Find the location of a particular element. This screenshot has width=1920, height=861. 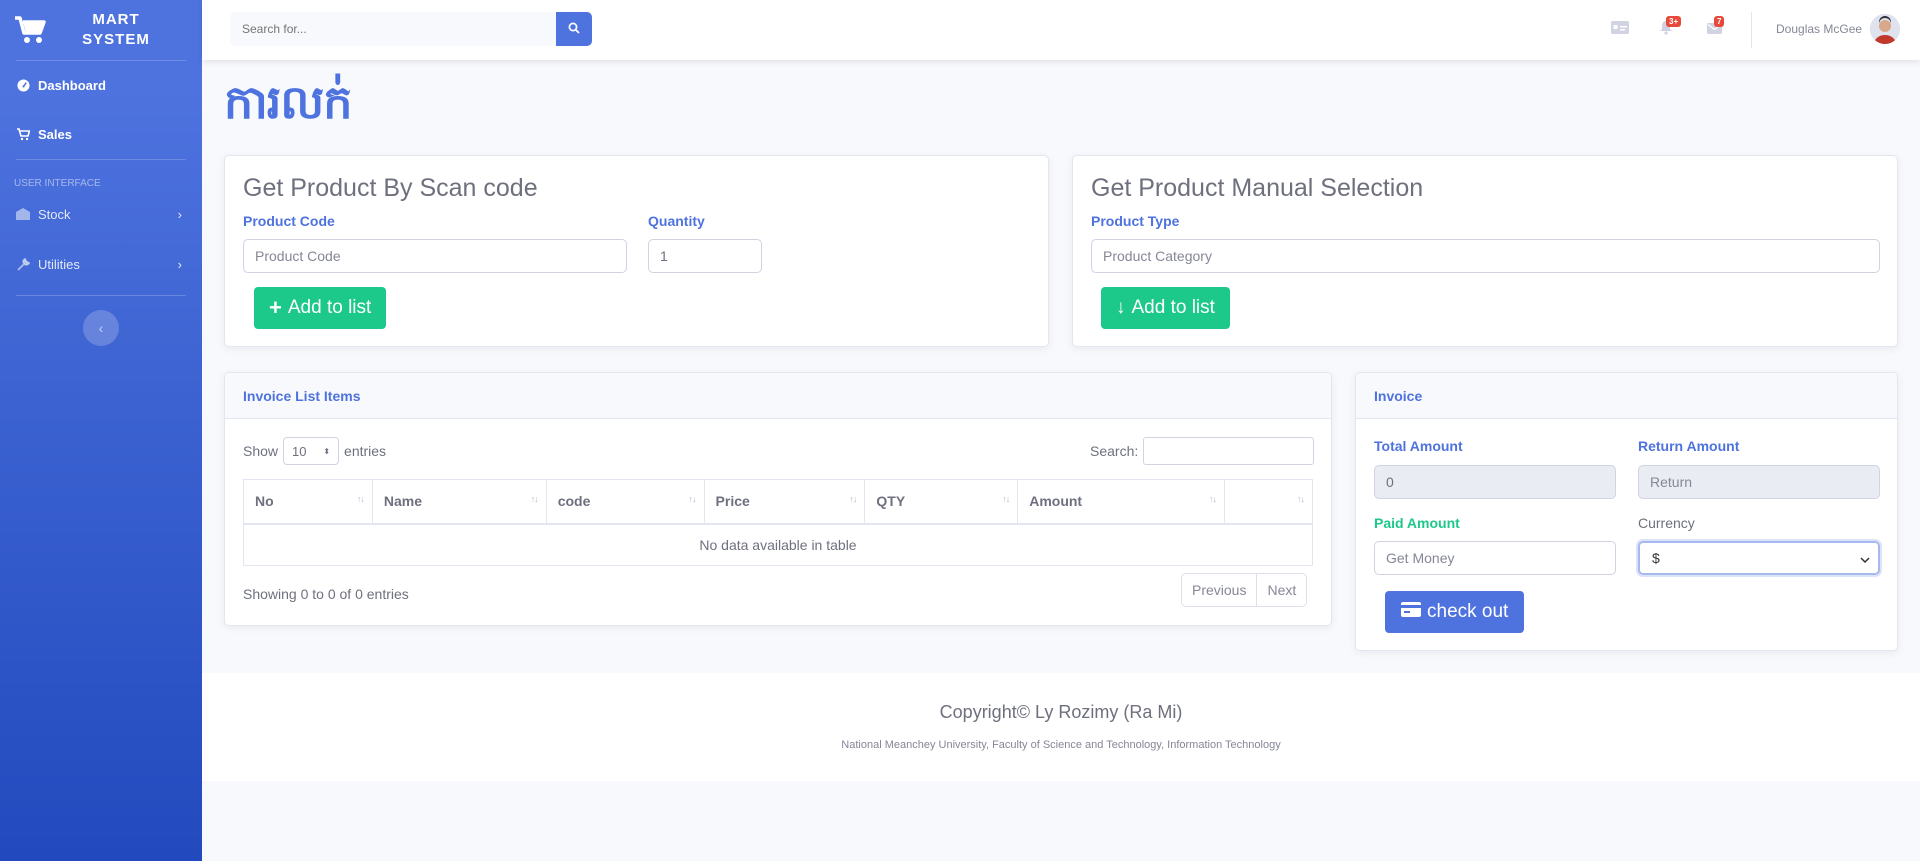

id-card-icon is located at coordinates (1620, 30).